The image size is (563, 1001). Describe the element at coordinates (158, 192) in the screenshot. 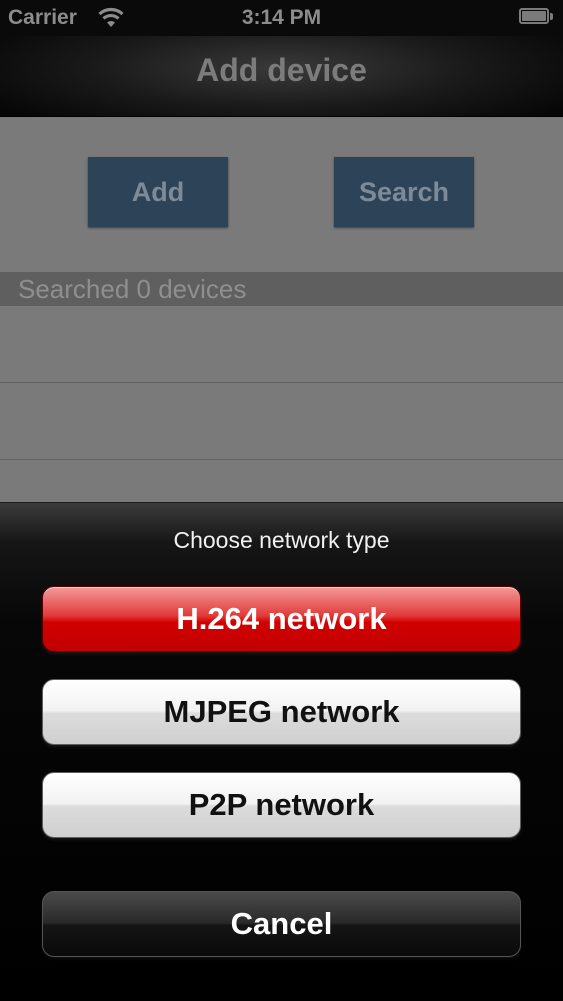

I see `add-button: Add` at that location.